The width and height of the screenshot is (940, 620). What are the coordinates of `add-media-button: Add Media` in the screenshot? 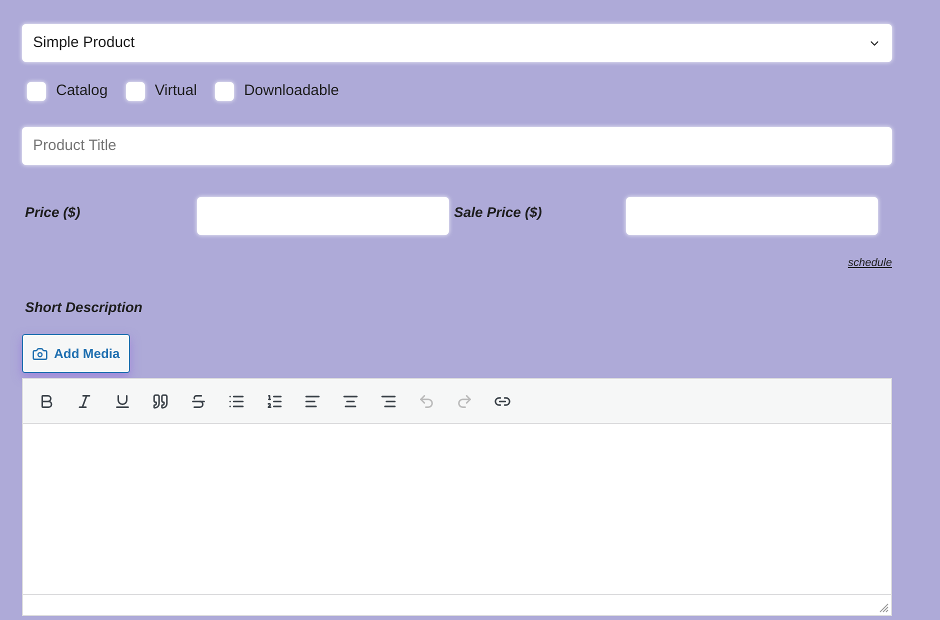 It's located at (76, 353).